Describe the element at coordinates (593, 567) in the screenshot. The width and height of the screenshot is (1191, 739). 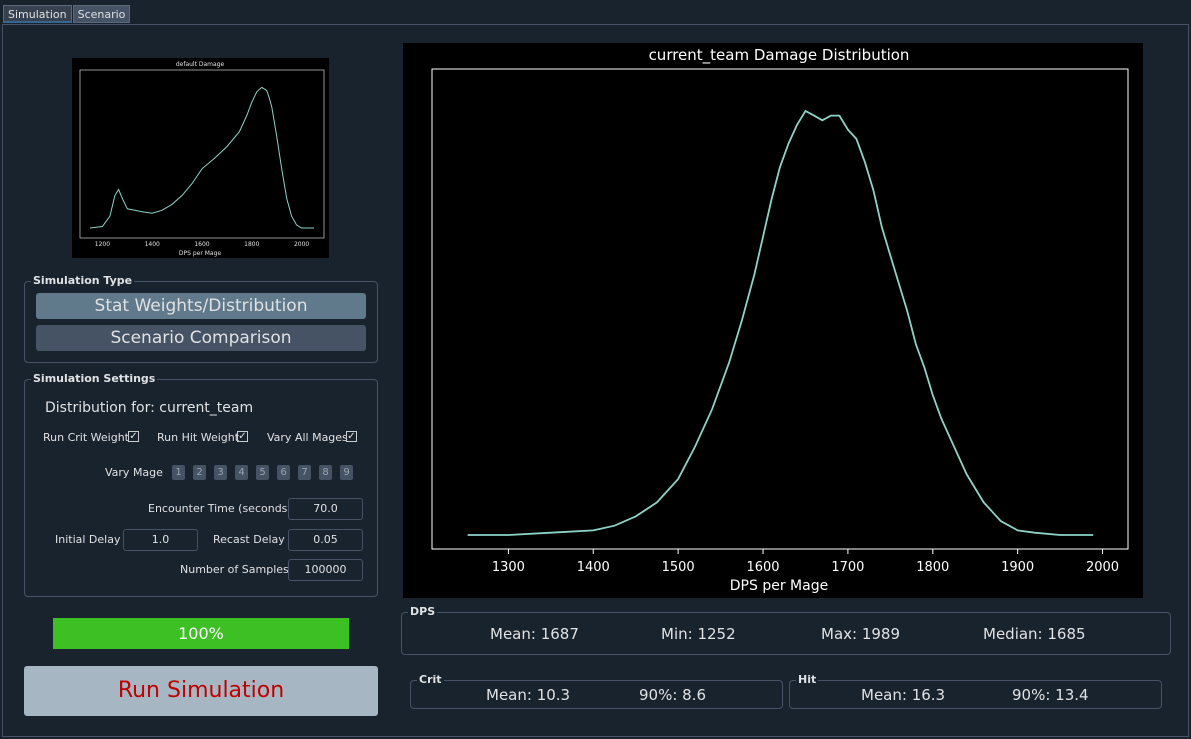
I see `chart-xtick-label: 1400` at that location.